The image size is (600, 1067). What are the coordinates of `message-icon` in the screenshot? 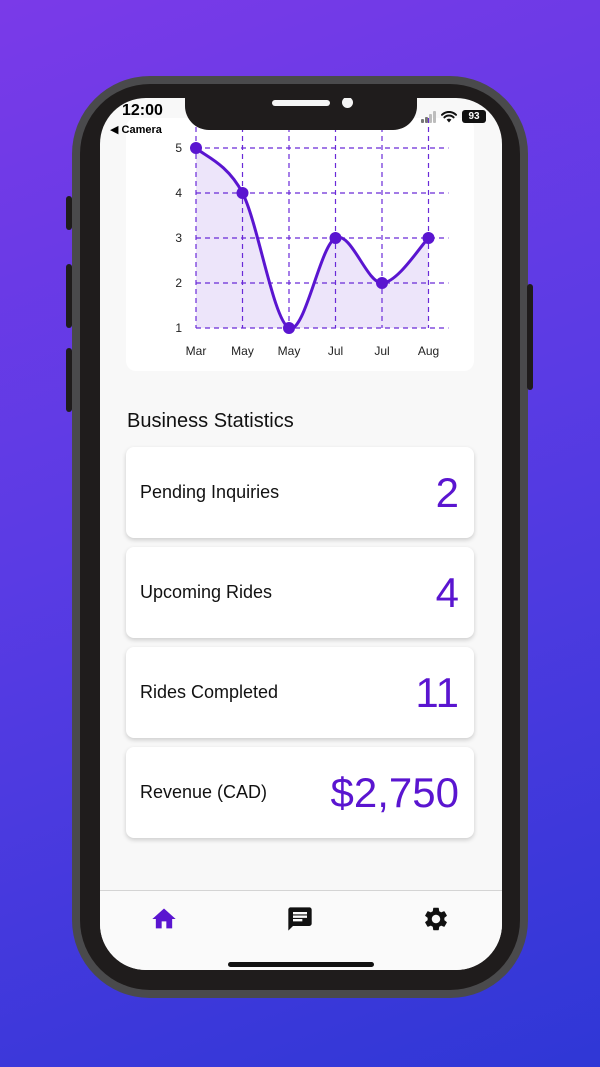 It's located at (300, 919).